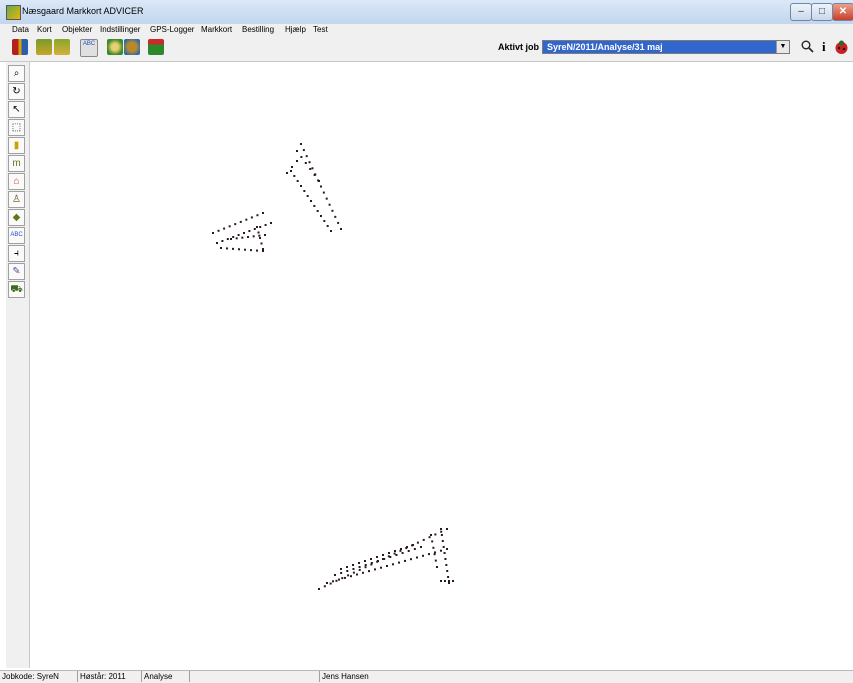  I want to click on menu-markkort: Markkort, so click(216, 29).